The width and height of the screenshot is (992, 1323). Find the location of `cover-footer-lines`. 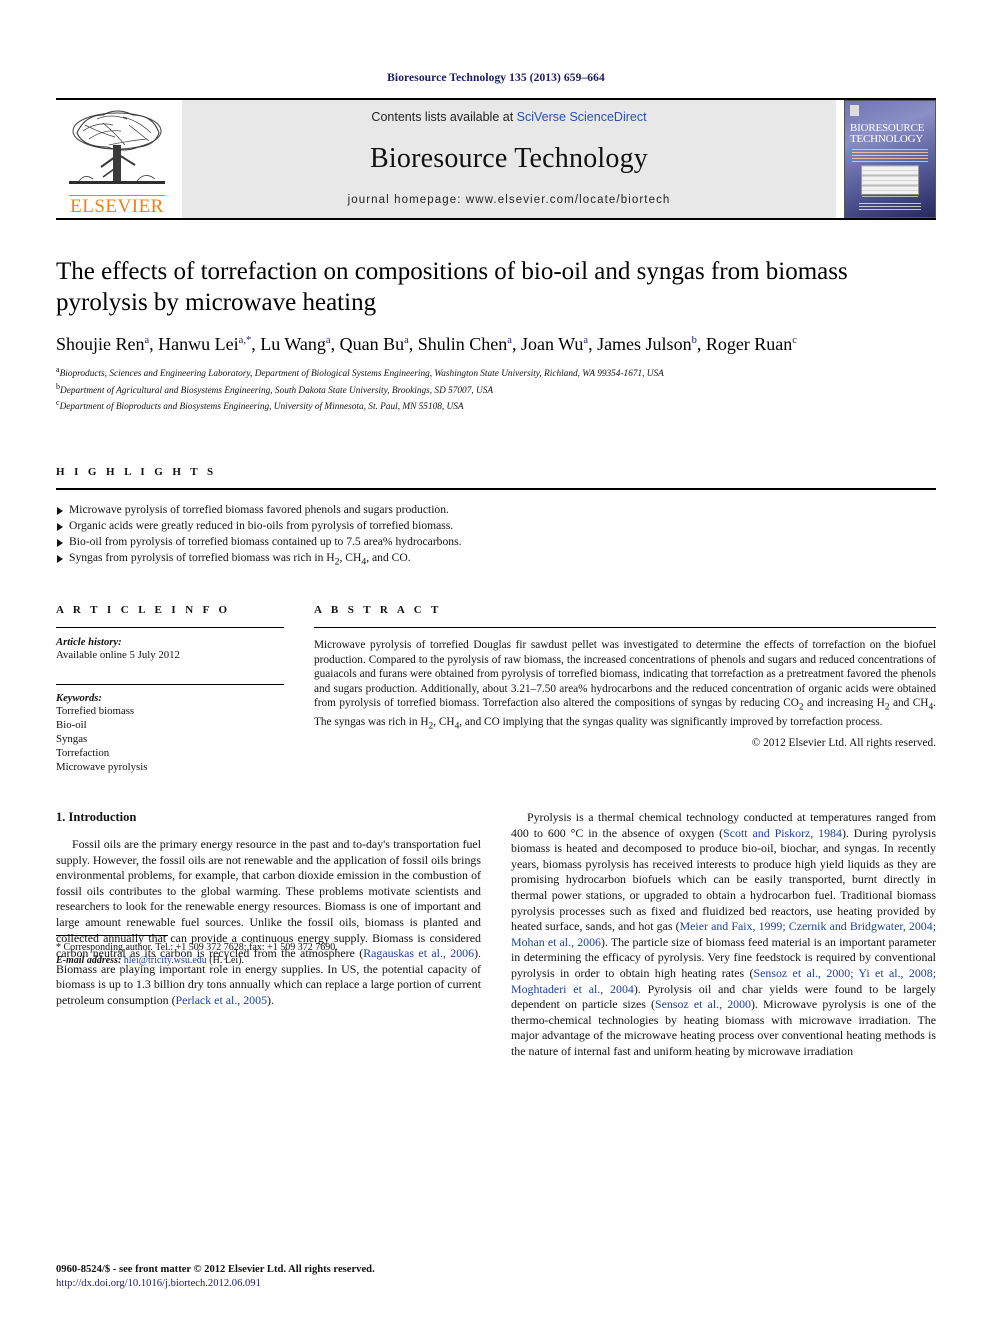

cover-footer-lines is located at coordinates (890, 207).